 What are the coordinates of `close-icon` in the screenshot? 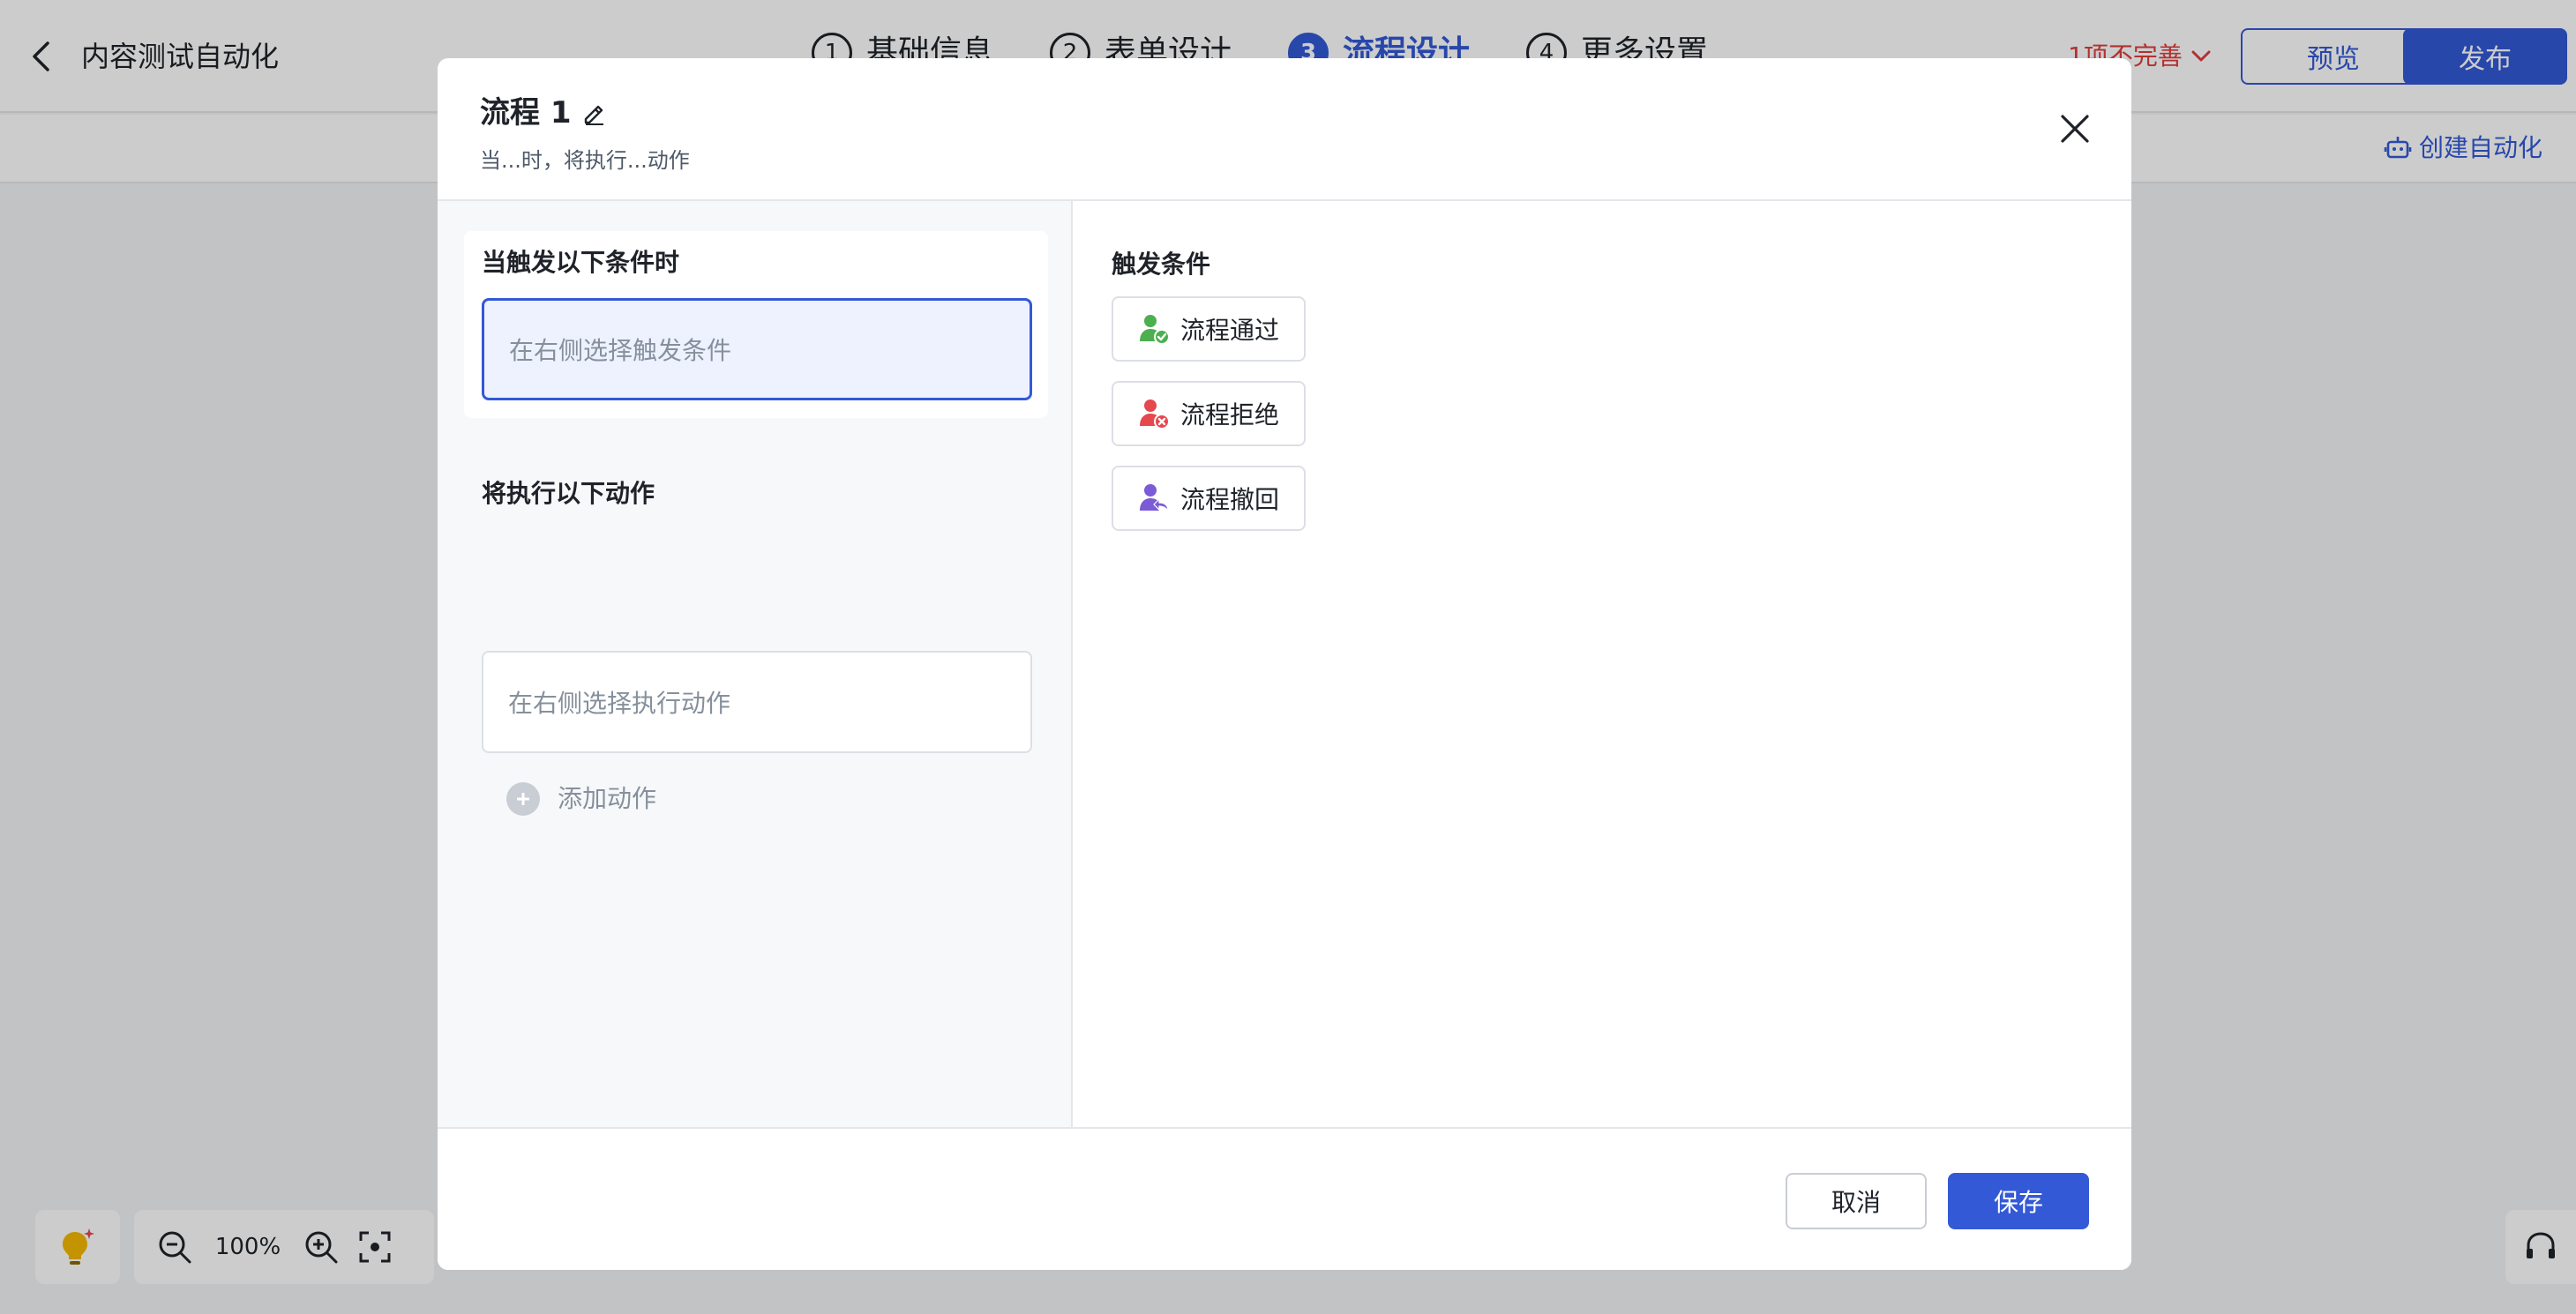 It's located at (2075, 128).